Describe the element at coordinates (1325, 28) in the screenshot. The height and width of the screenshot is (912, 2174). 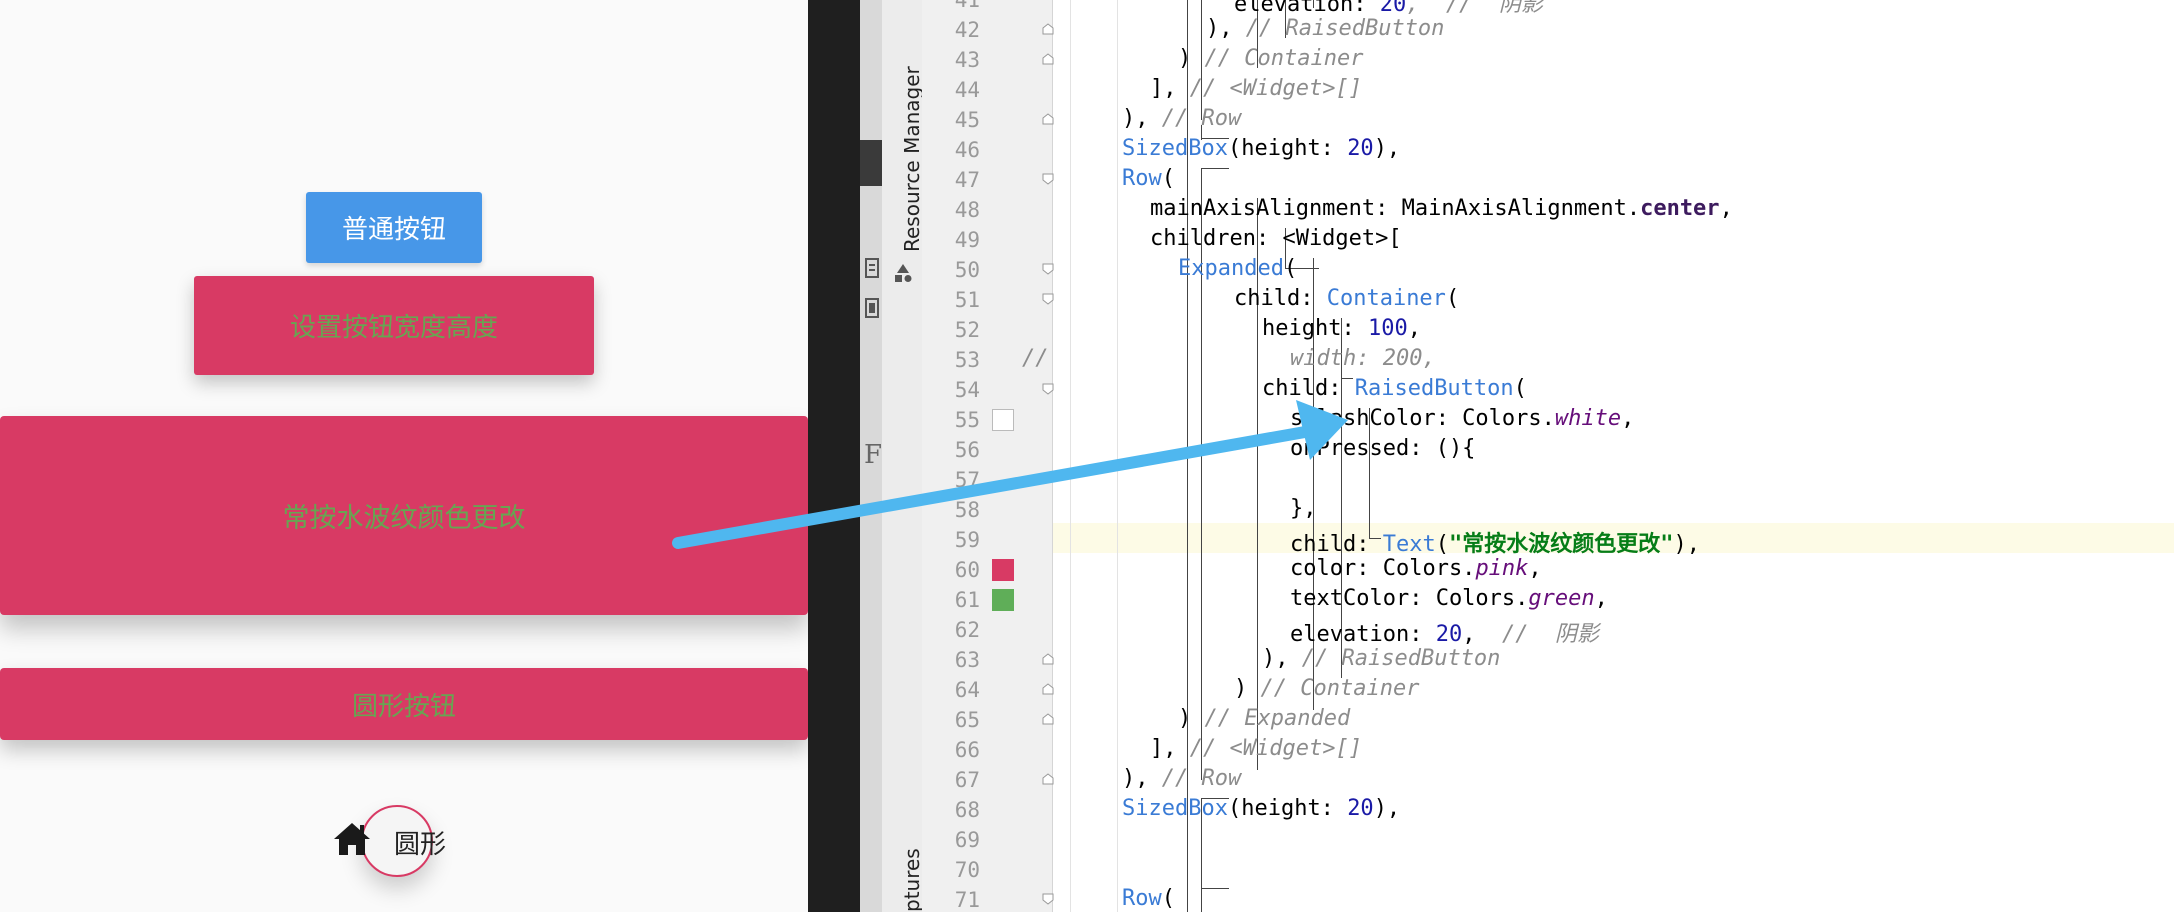
I see `code-line-42: ), // RaisedButton` at that location.